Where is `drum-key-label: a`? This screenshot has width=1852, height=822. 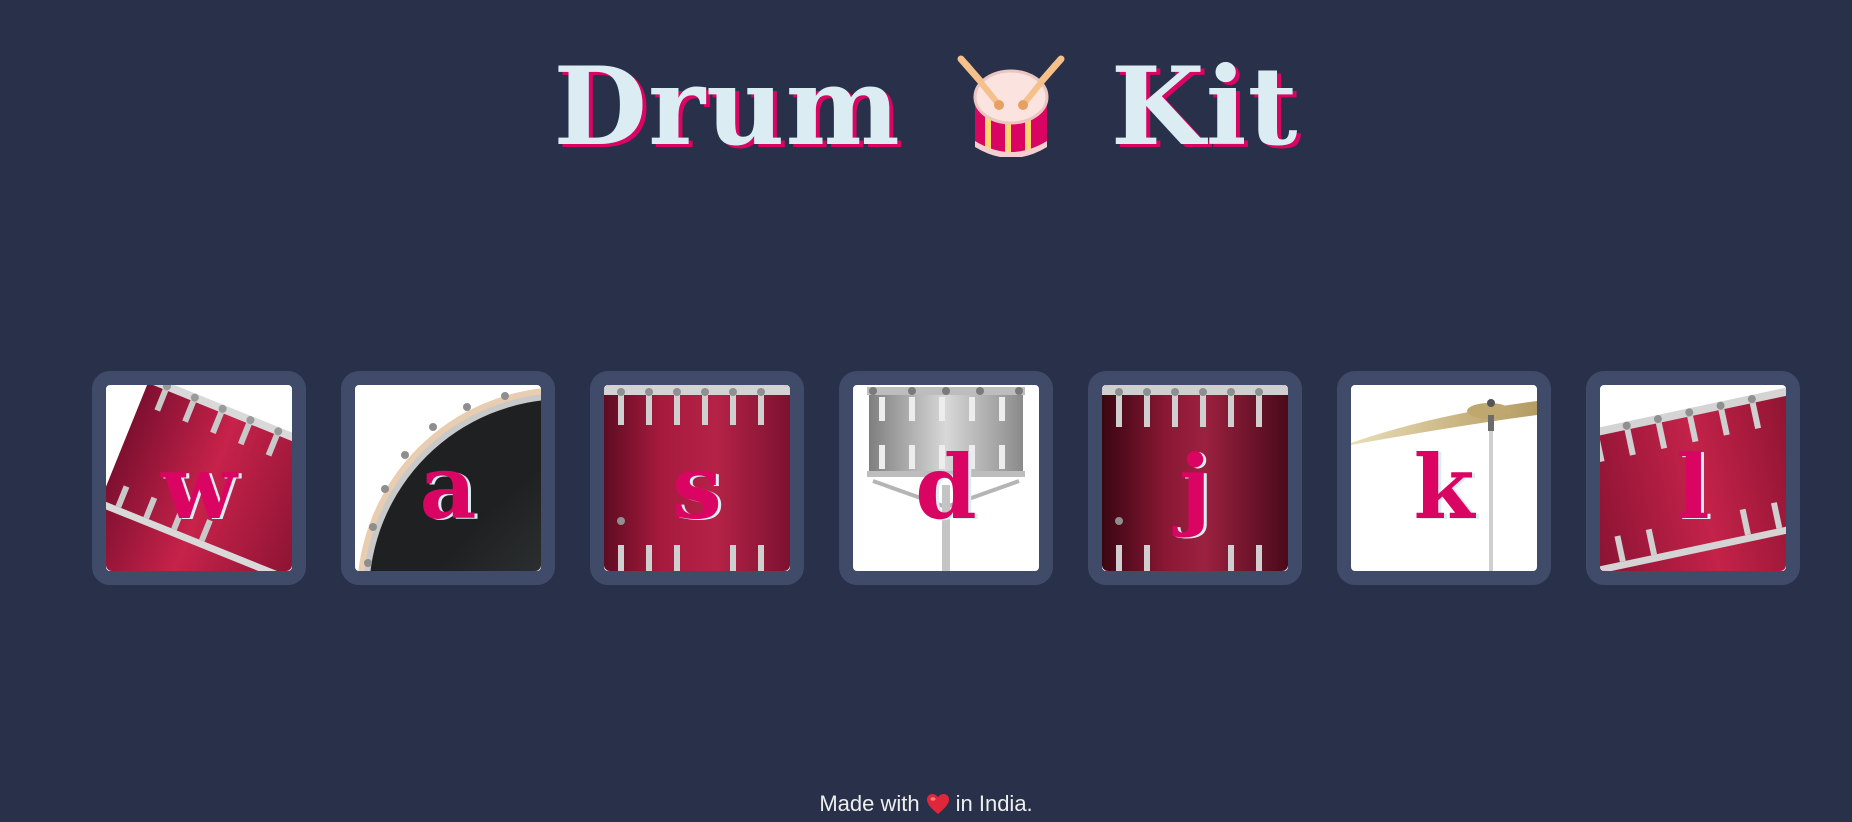 drum-key-label: a is located at coordinates (448, 487).